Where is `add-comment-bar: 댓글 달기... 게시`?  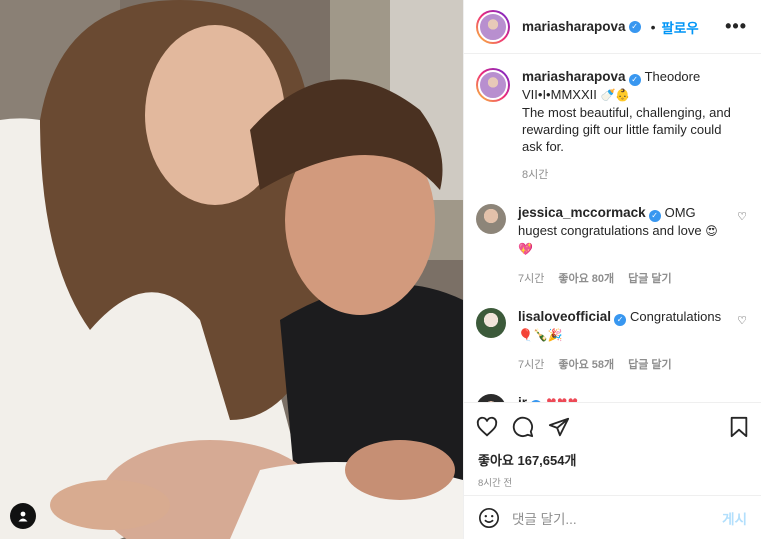 add-comment-bar: 댓글 달기... 게시 is located at coordinates (612, 517).